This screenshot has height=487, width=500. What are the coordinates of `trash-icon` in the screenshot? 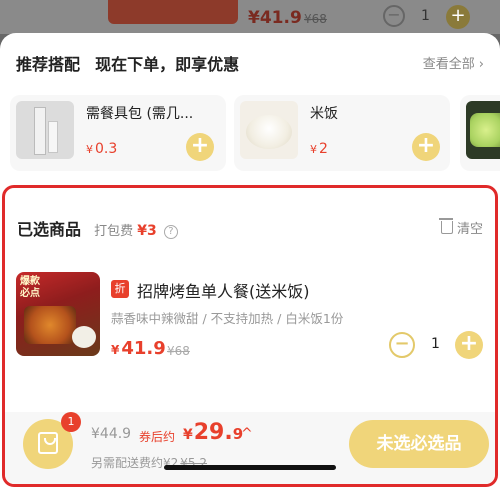 It's located at (445, 226).